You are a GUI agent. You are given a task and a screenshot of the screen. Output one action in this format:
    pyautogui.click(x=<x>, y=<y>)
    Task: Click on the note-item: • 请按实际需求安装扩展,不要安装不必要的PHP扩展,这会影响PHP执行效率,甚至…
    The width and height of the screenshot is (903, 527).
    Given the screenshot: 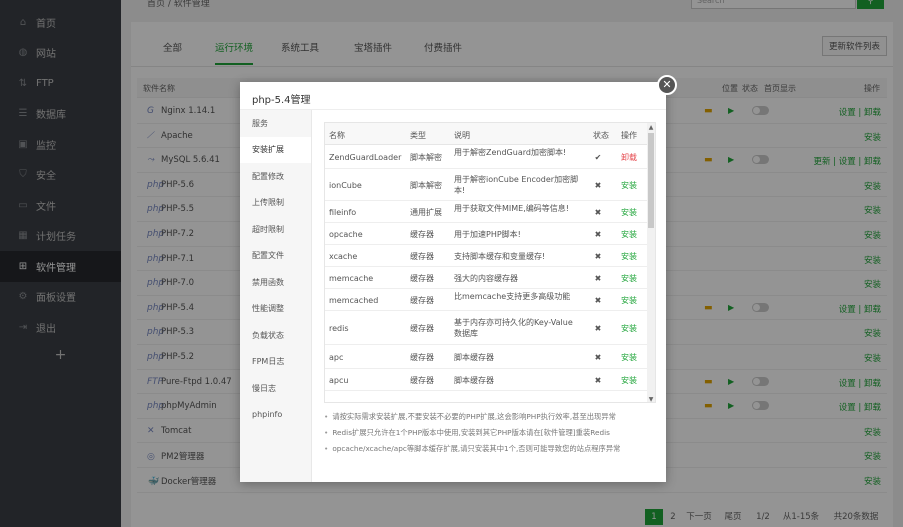 What is the action you would take?
    pyautogui.click(x=492, y=417)
    